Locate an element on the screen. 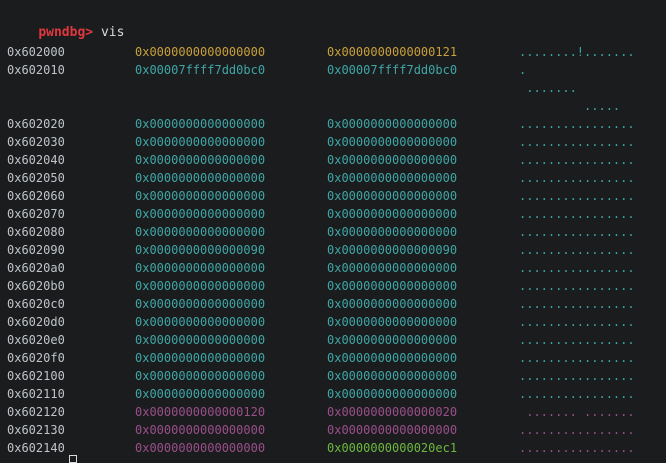  heap-qword-1: 0x00007ffff7dd0bc0 is located at coordinates (200, 70).